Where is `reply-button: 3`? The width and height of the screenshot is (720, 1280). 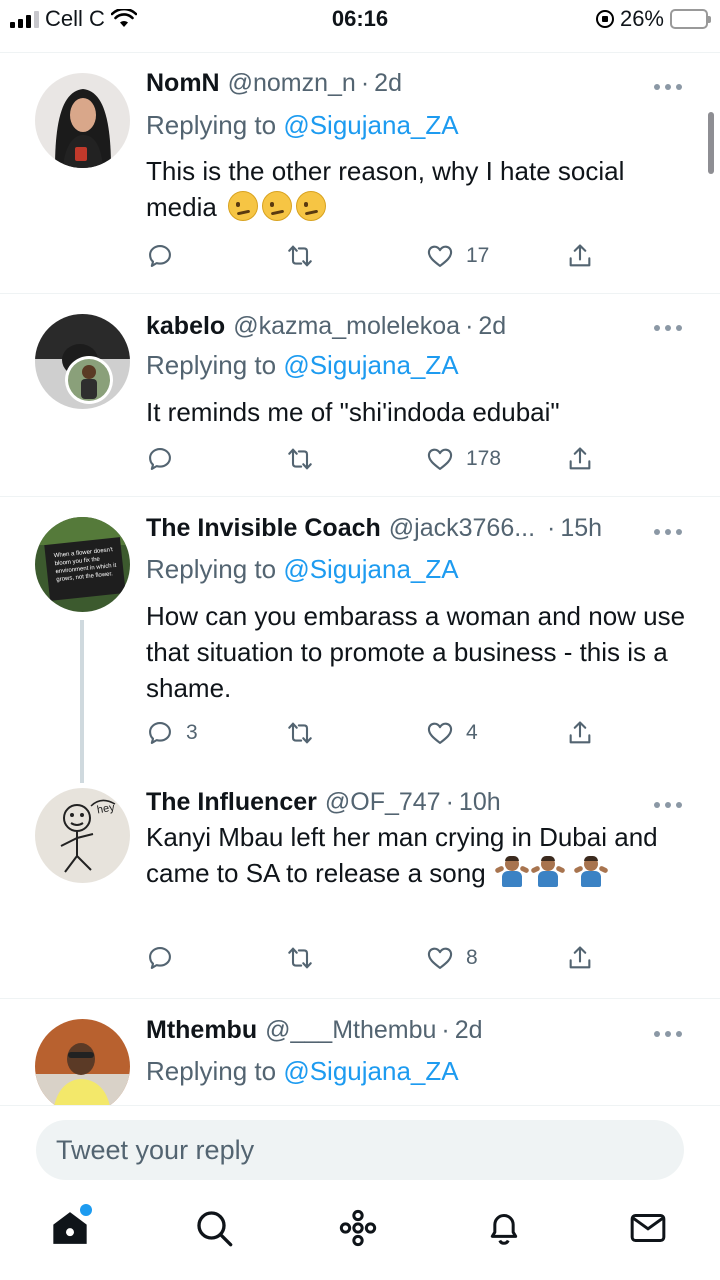 reply-button: 3 is located at coordinates (172, 733).